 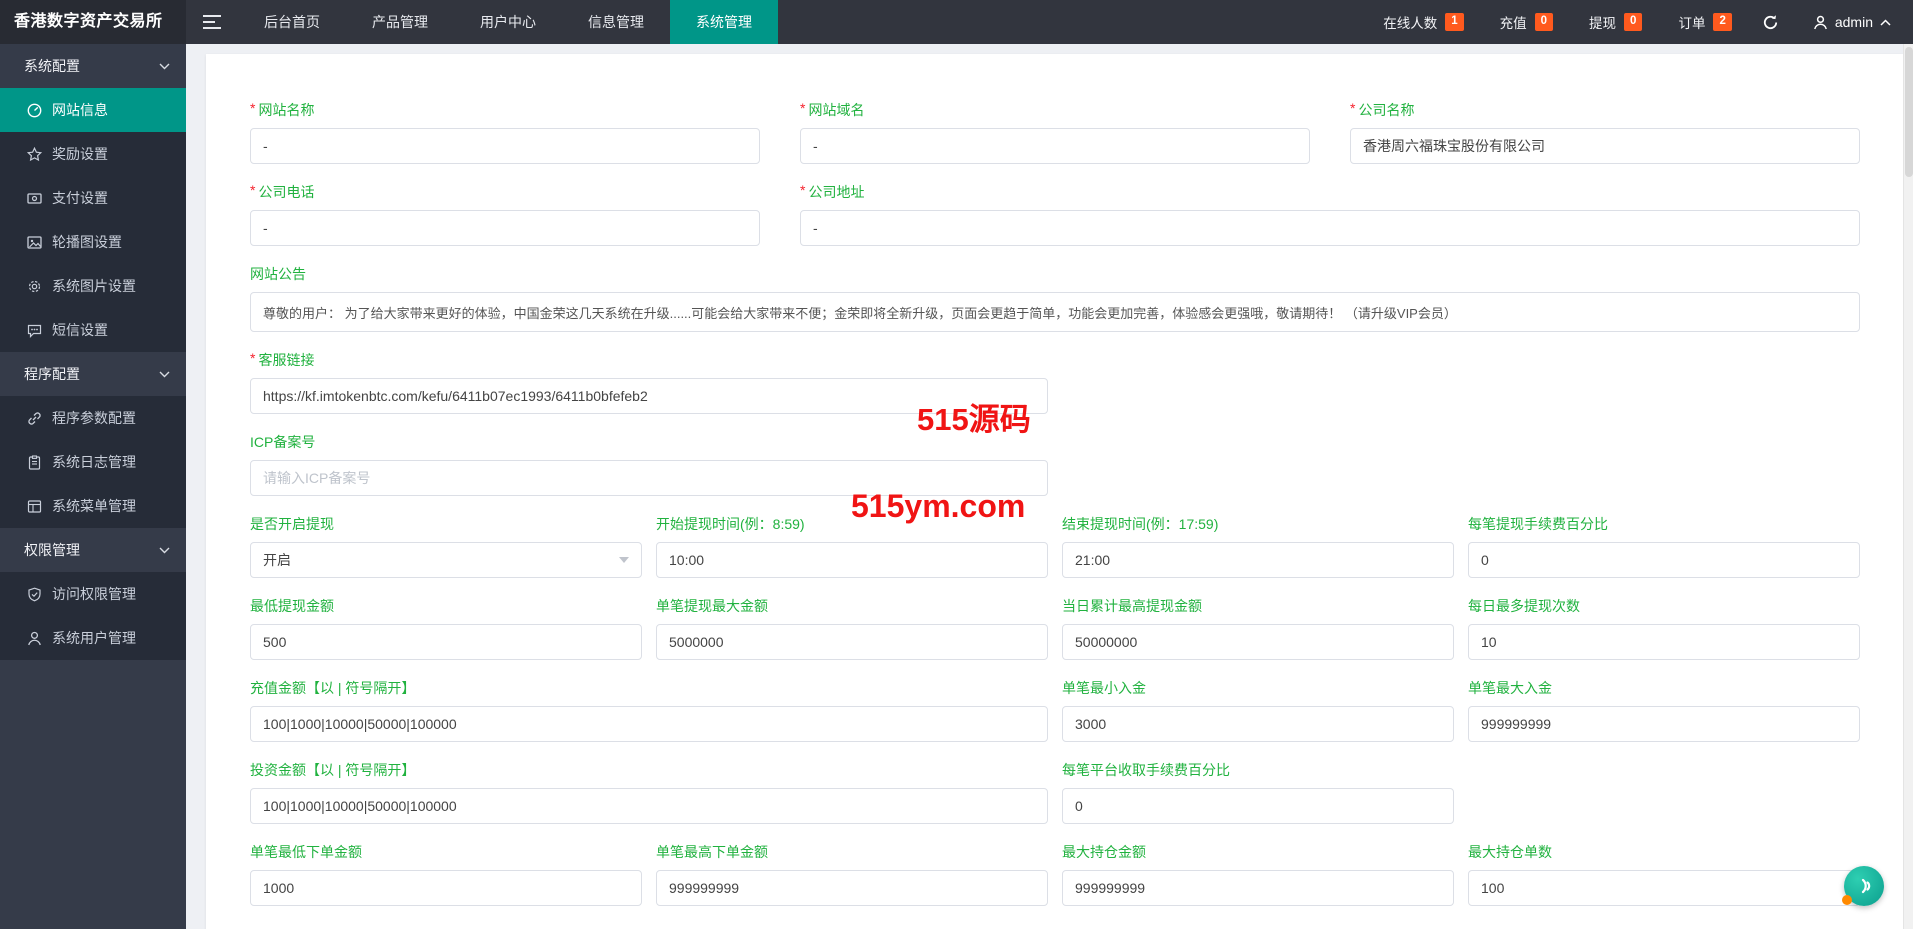 I want to click on username: admin, so click(x=1853, y=22).